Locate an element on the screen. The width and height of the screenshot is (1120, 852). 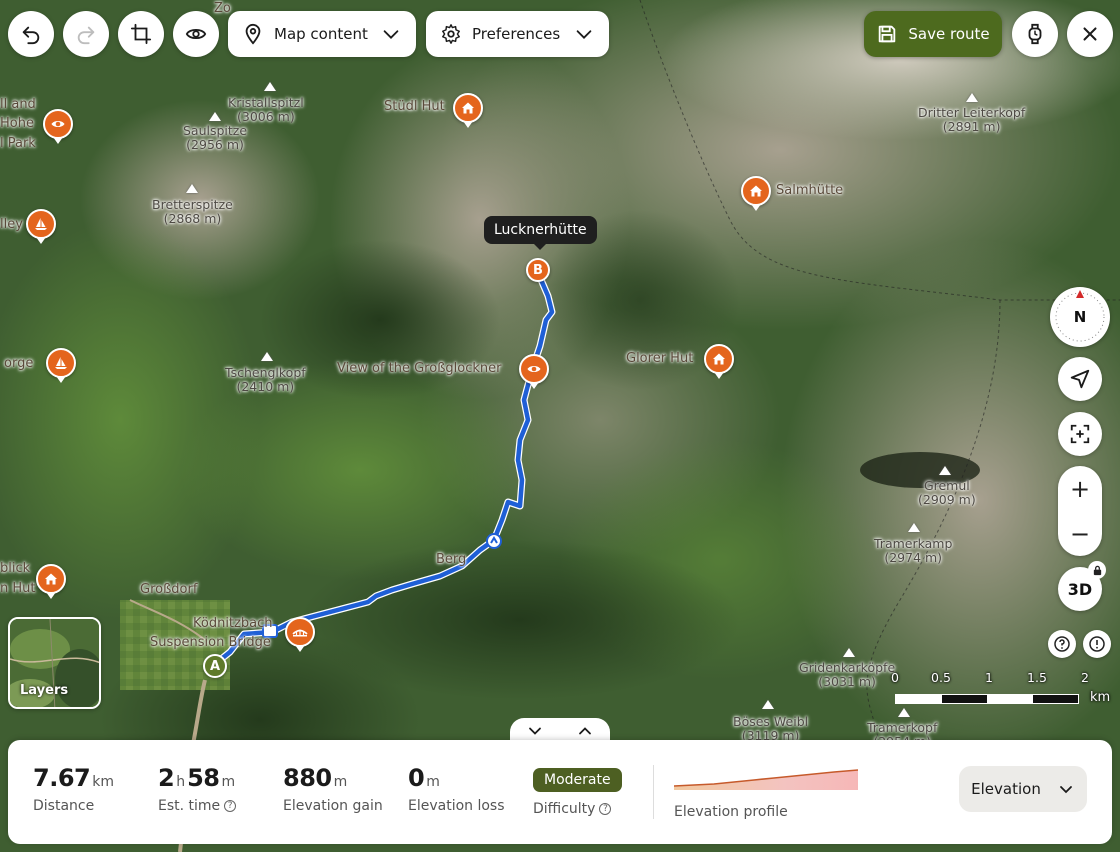
focus-frame-icon is located at coordinates (1080, 434).